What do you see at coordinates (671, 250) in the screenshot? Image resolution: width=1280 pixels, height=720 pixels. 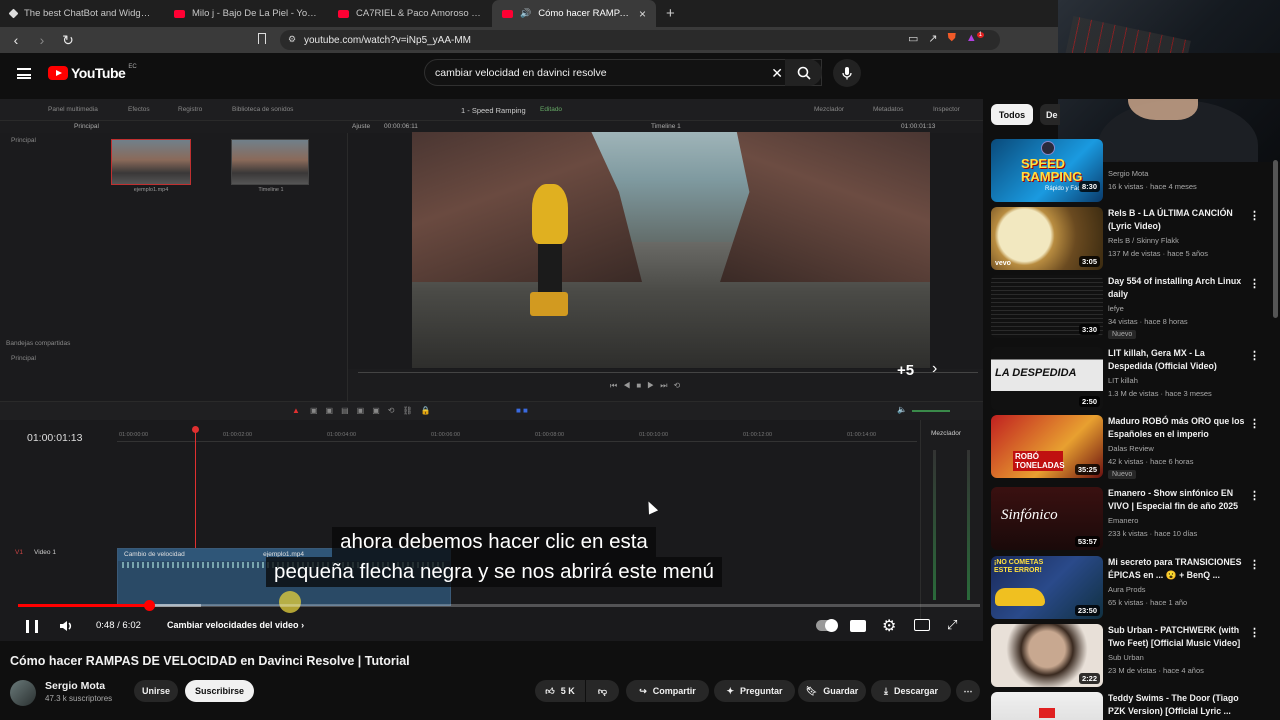 I see `resolve-viewer` at bounding box center [671, 250].